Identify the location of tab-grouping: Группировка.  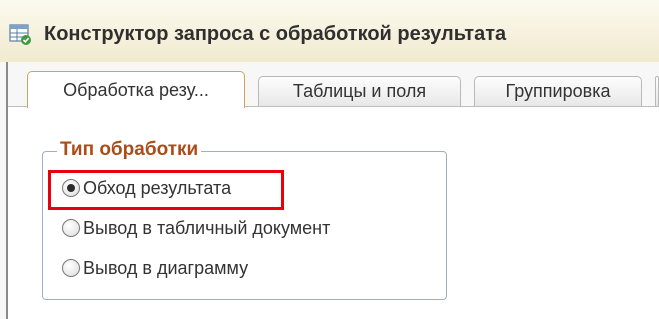
(558, 91).